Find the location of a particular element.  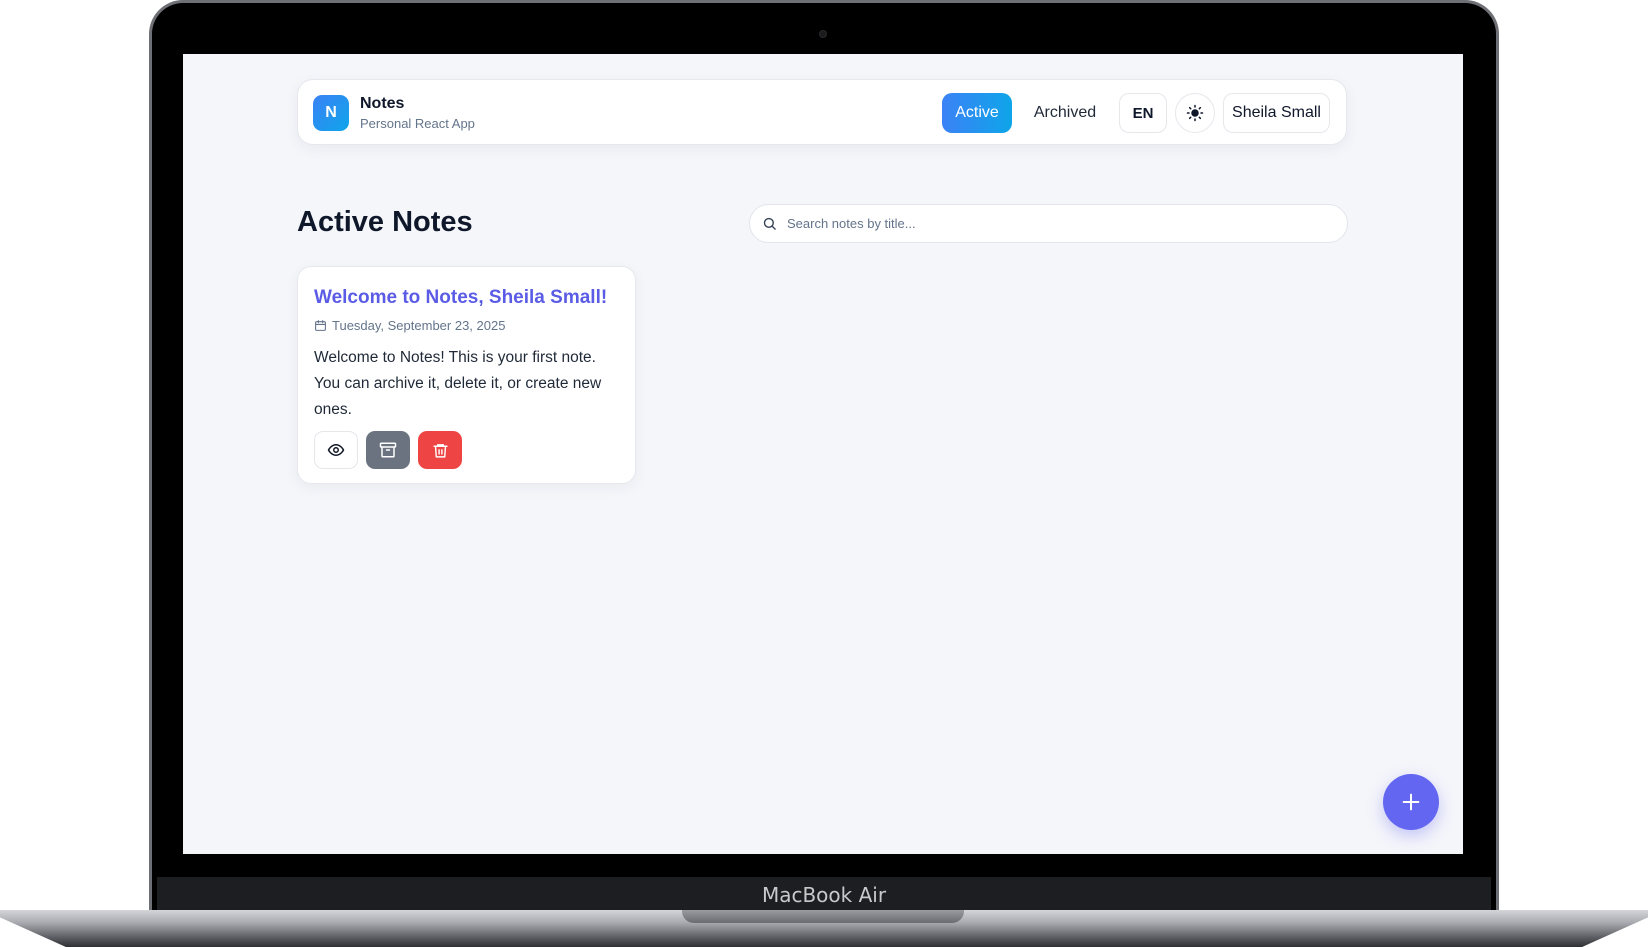

laptop-chin: MacBook Air is located at coordinates (824, 894).